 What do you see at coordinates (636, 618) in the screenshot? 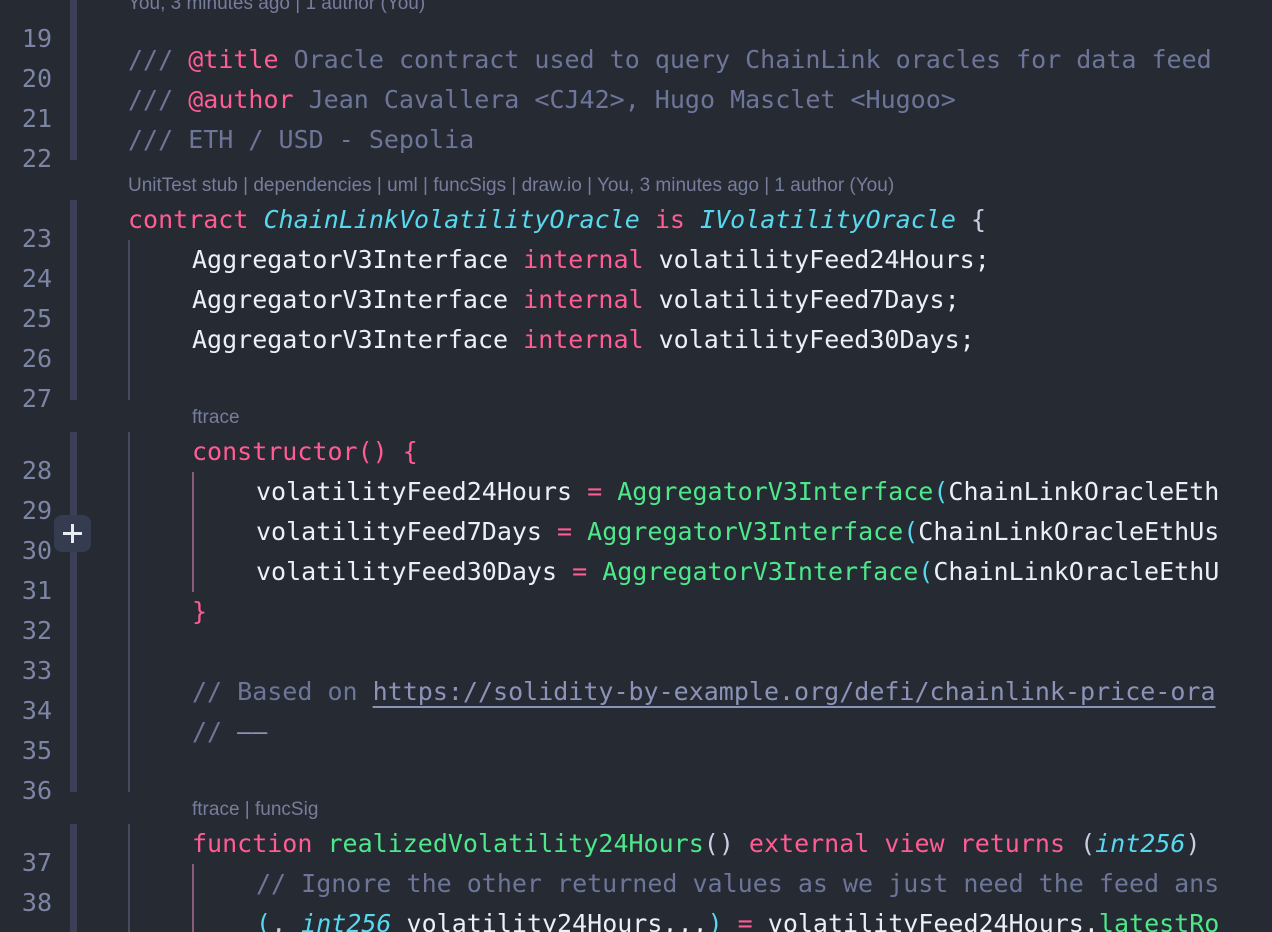
I see `code-line-32: 32 }` at bounding box center [636, 618].